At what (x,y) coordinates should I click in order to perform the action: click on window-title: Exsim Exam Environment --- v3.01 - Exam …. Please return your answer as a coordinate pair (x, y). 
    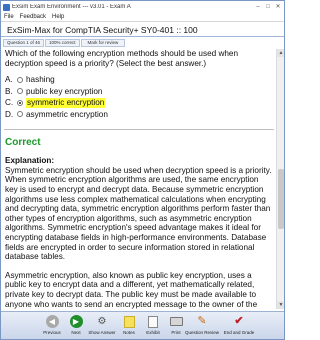
    Looking at the image, I should click on (71, 7).